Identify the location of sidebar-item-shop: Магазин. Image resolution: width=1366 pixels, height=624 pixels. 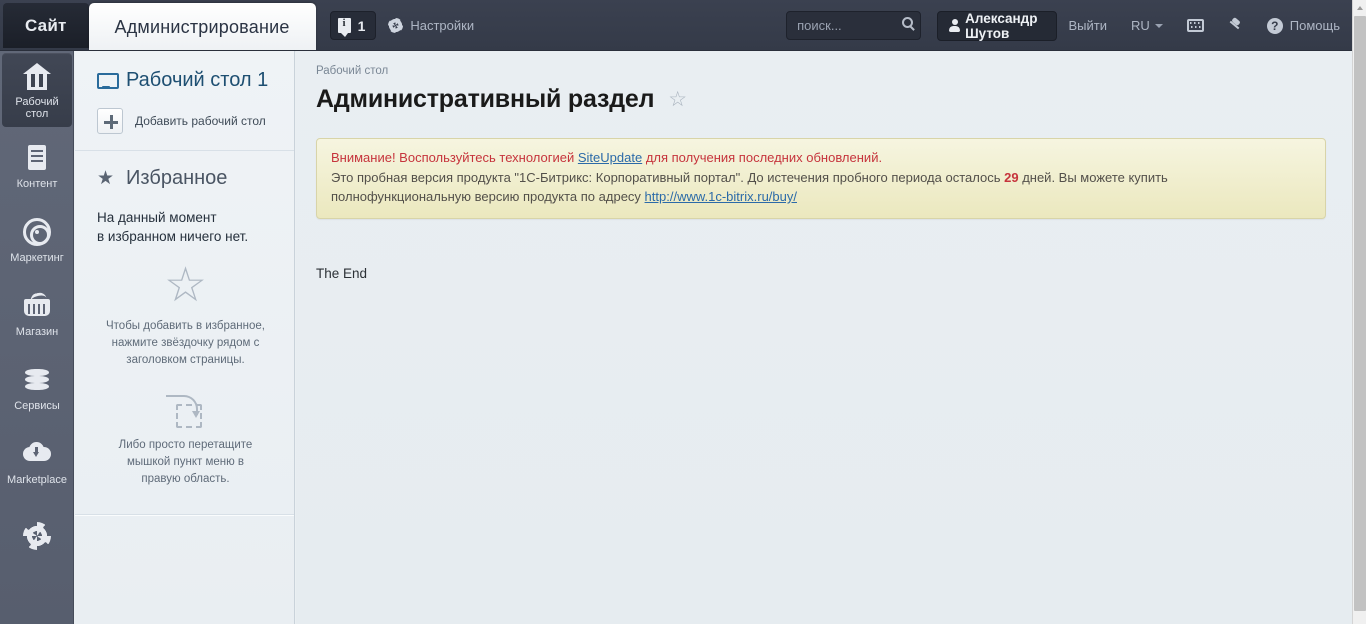
(37, 314).